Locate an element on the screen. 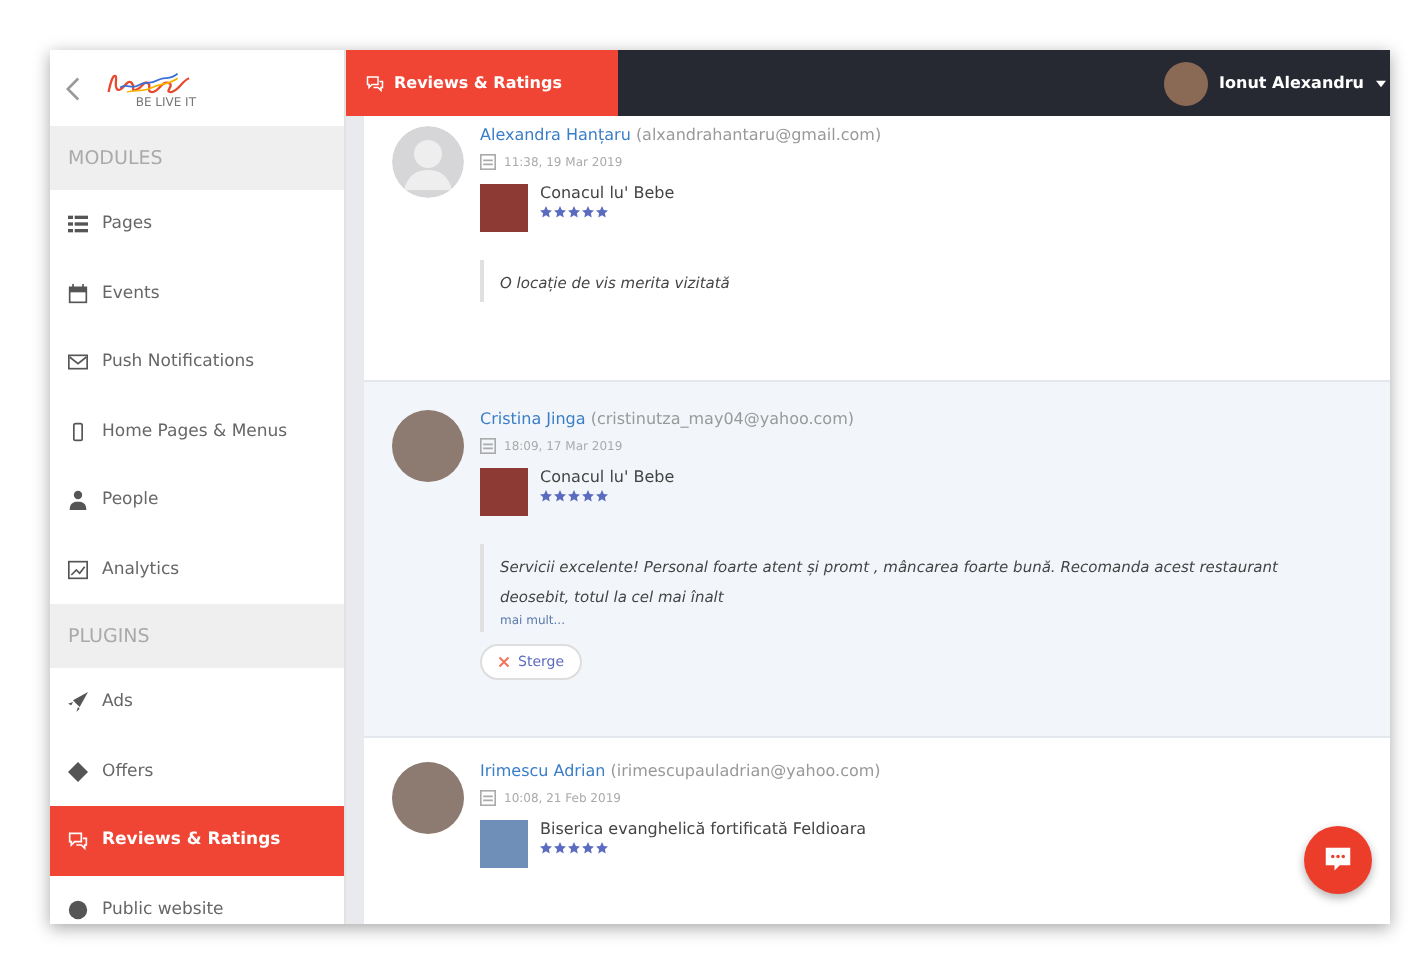 This screenshot has height=964, width=1416. sidebar-item: Events is located at coordinates (197, 293).